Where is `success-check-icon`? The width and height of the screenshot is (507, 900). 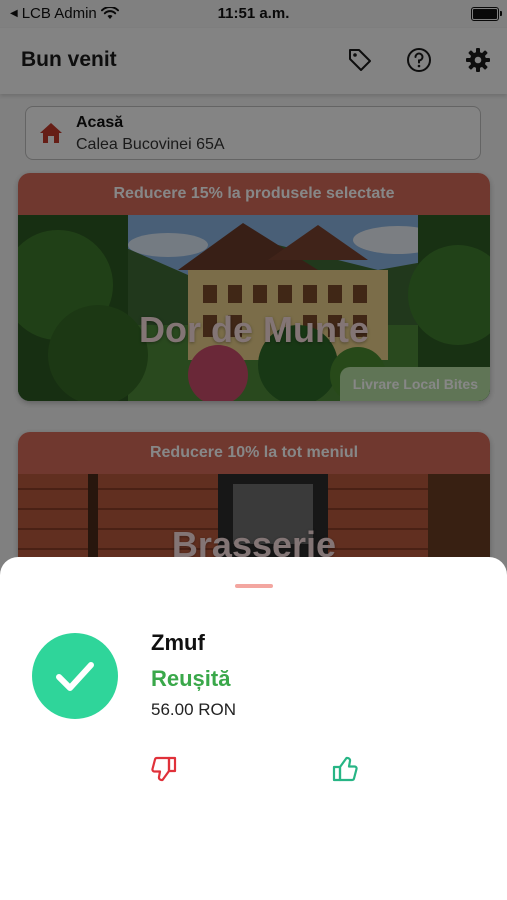
success-check-icon is located at coordinates (75, 676).